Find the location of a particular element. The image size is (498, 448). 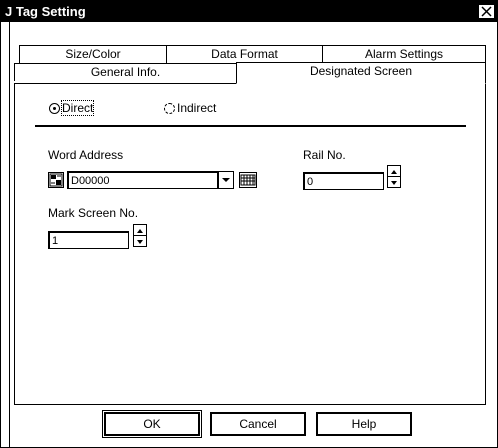

help-button: Help is located at coordinates (364, 424).